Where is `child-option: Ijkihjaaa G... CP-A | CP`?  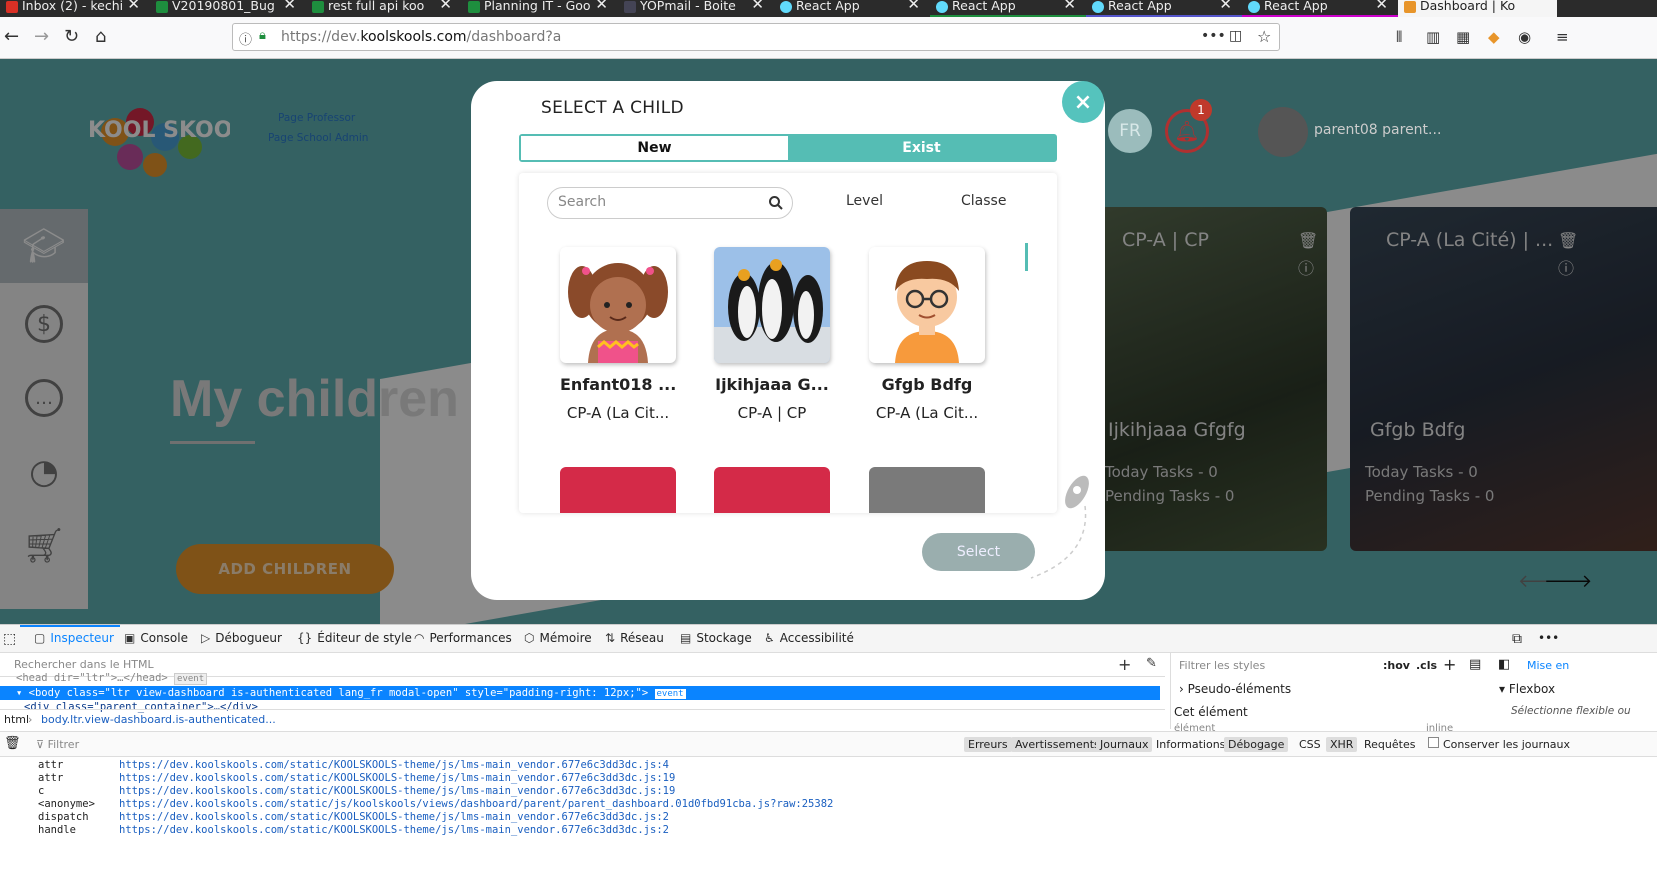
child-option: Ijkihjaaa G... CP-A | CP is located at coordinates (772, 334).